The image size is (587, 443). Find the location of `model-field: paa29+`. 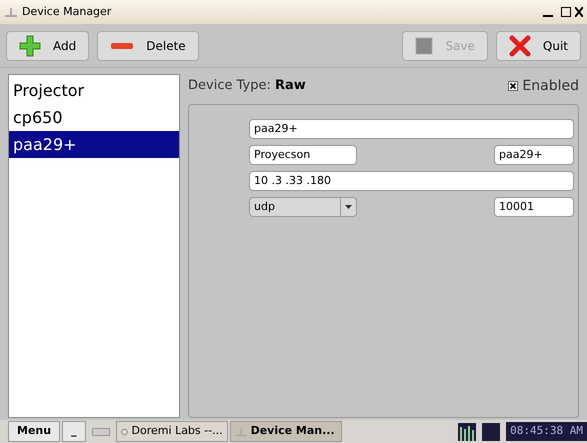

model-field: paa29+ is located at coordinates (534, 155).